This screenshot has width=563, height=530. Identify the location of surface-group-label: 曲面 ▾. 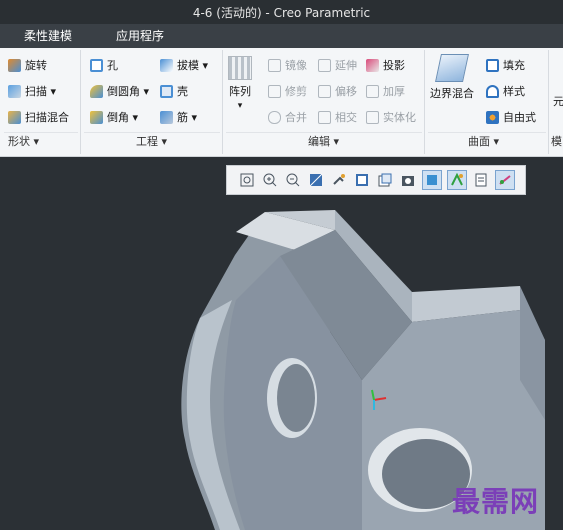
(483, 142).